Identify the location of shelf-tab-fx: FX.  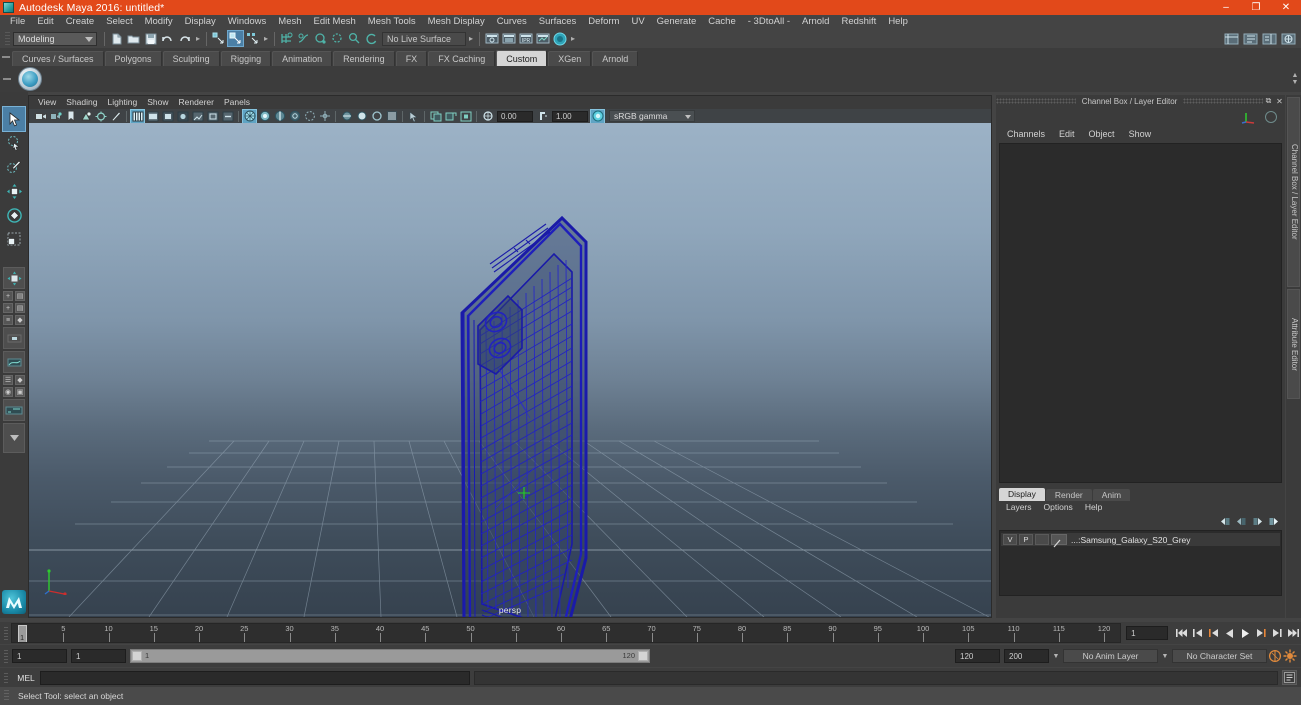
(411, 58).